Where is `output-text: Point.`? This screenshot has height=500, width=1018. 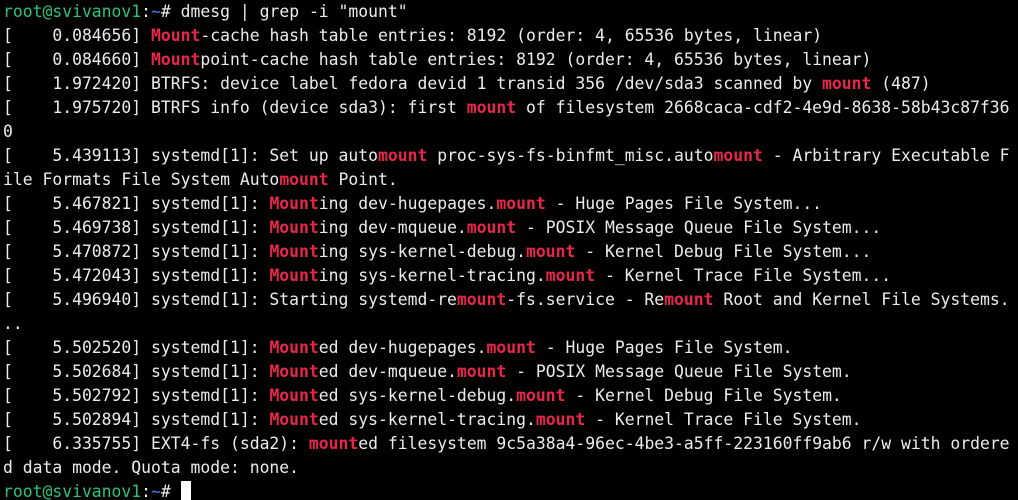
output-text: Point. is located at coordinates (363, 179).